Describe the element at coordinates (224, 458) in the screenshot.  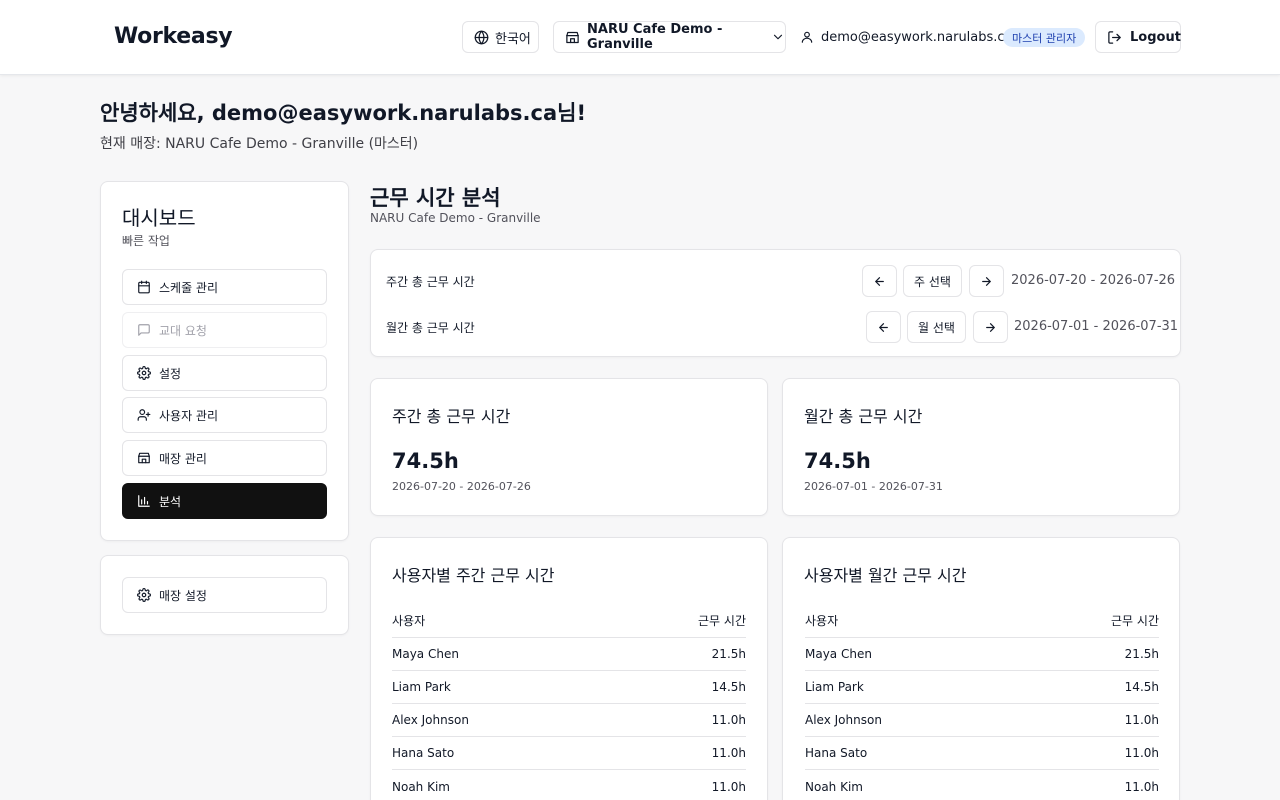
I see `sidebar-item-stores: 매장 관리` at that location.